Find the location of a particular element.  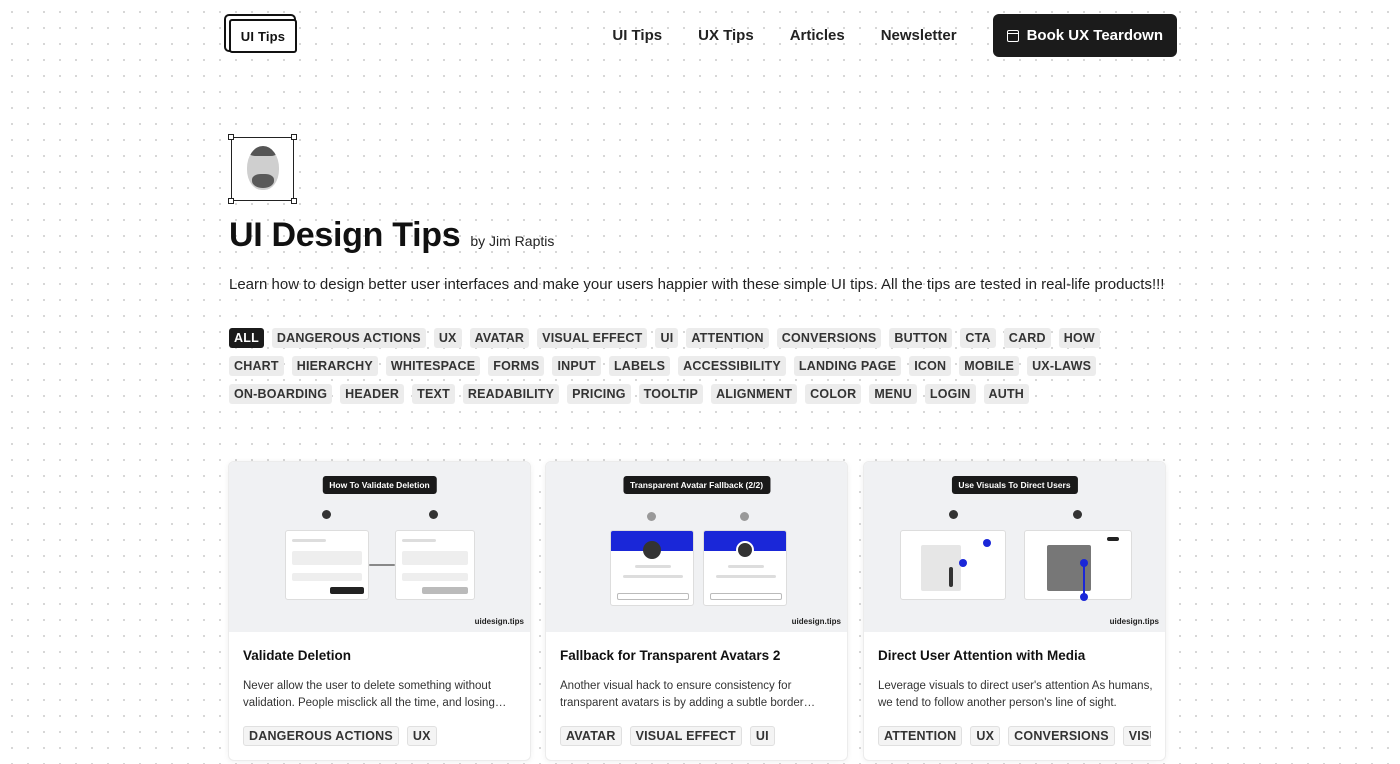

card-tags: ATTENTION UX CONVERSIONS VISUAL EFFECT is located at coordinates (1014, 740).